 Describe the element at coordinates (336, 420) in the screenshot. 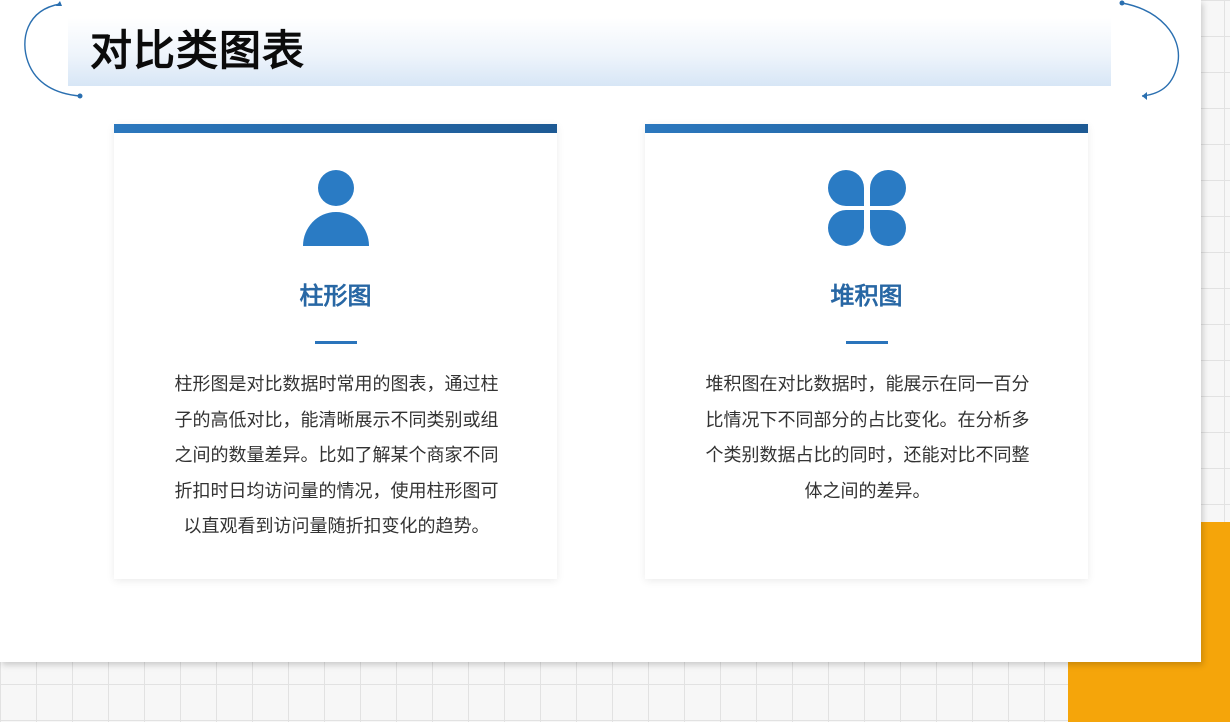

I see `description-line: 子的高低对比，能清晰展示不同类别或组` at that location.